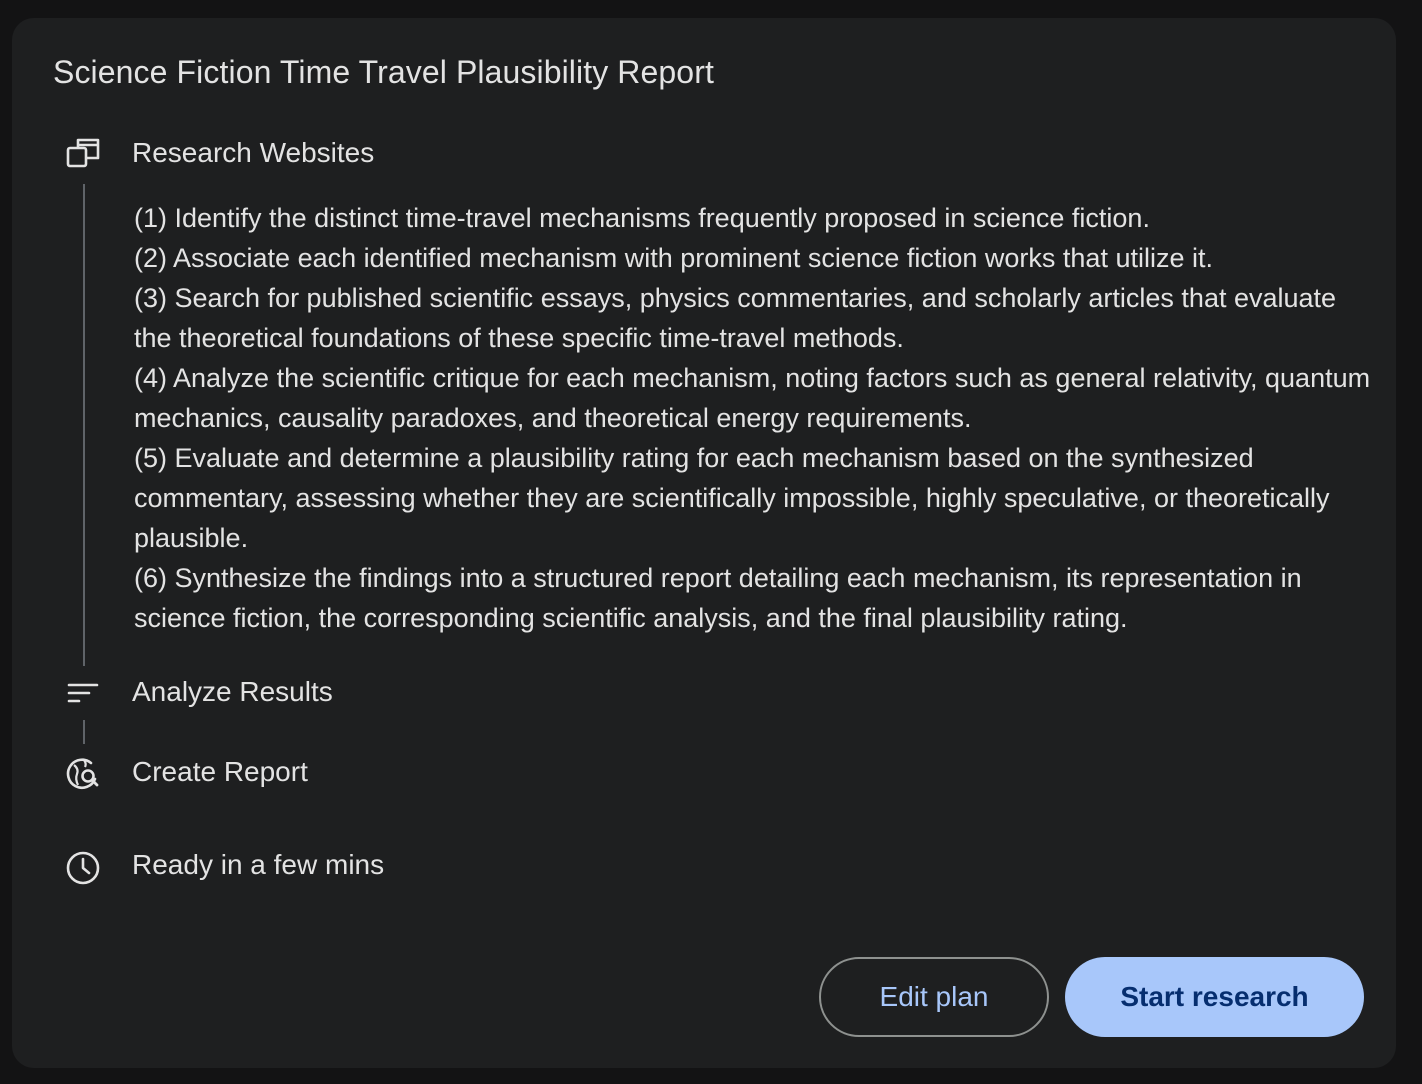 The width and height of the screenshot is (1422, 1084). Describe the element at coordinates (220, 771) in the screenshot. I see `step-create-report: Create Report` at that location.